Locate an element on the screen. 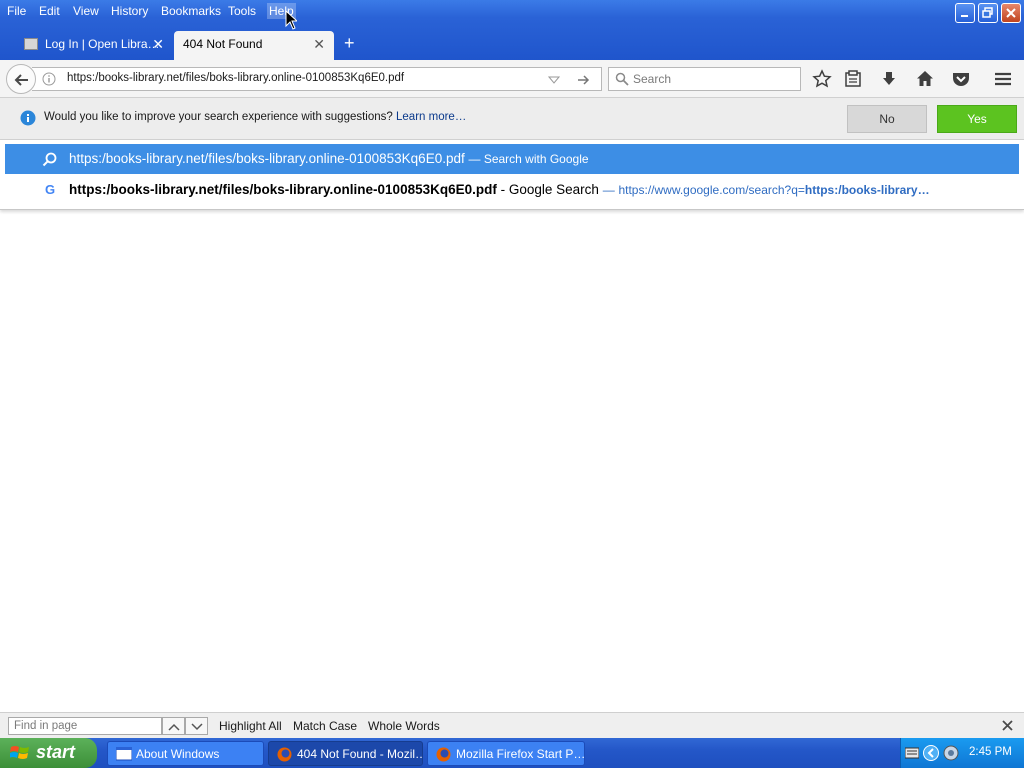 This screenshot has height=768, width=1024. find-placeholder: Find in page is located at coordinates (46, 726).